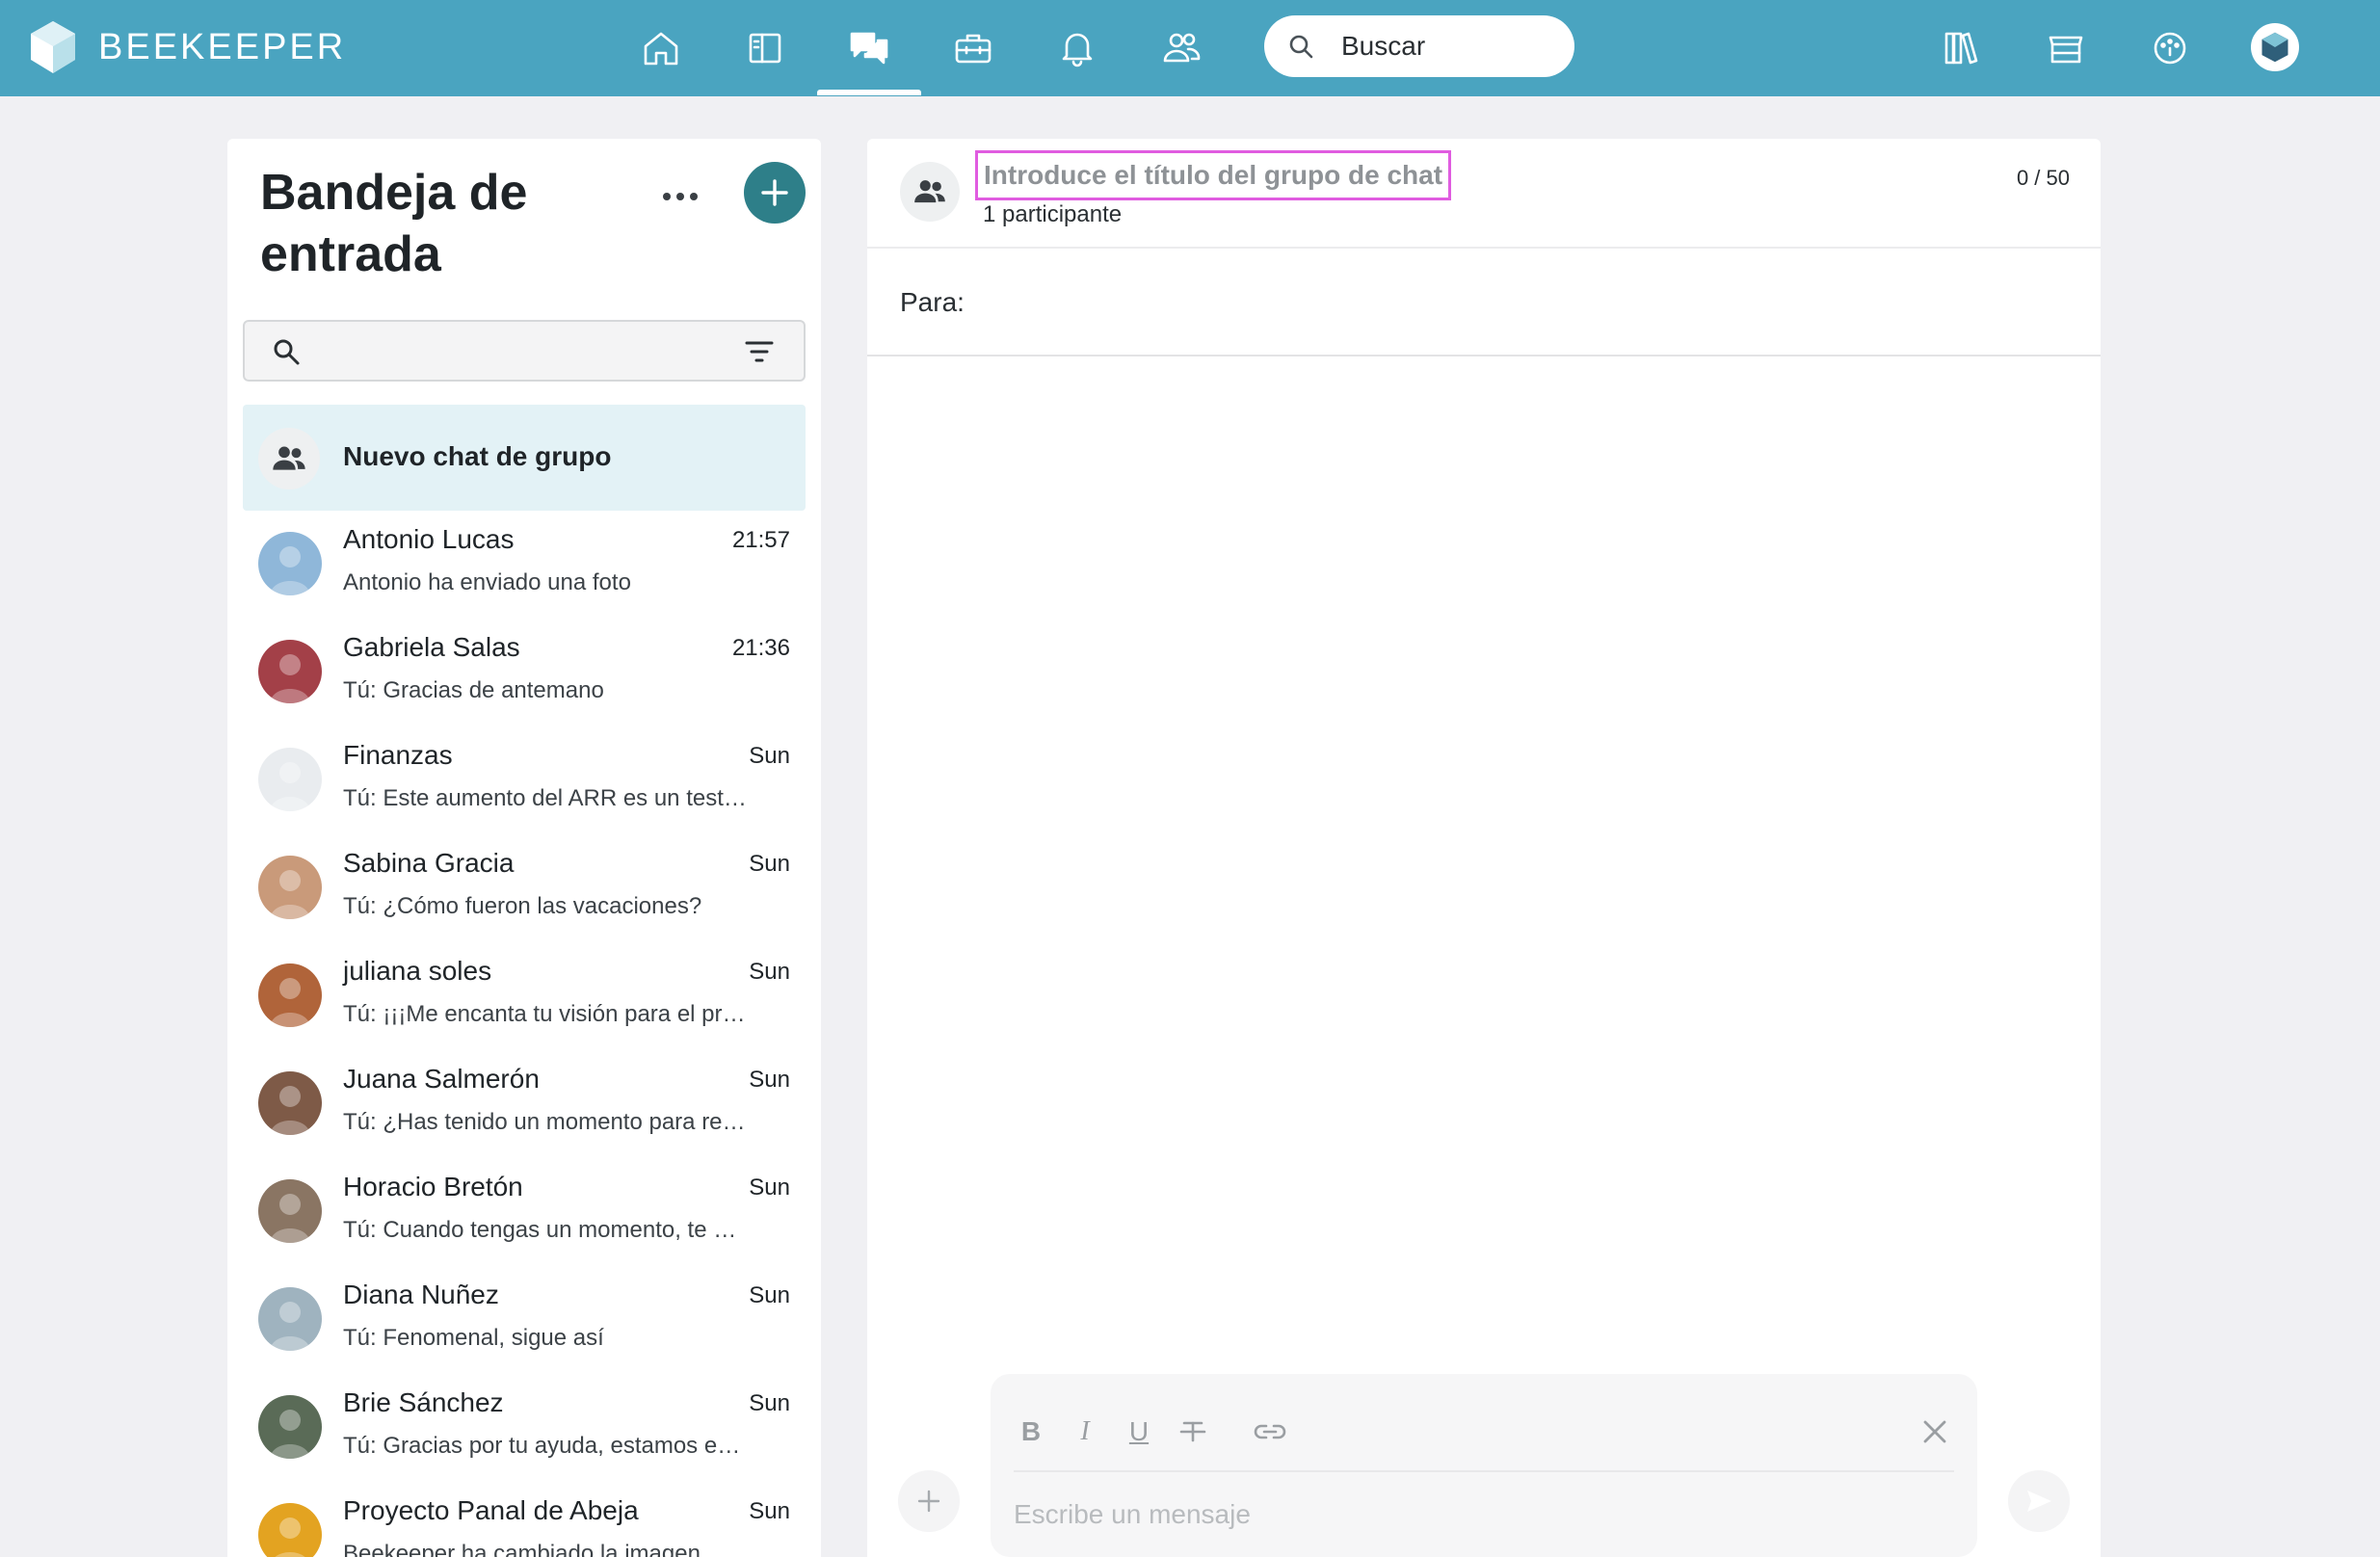  I want to click on chat-preview: Tú: ¿Cómo fueron las vacaciones?, so click(522, 906).